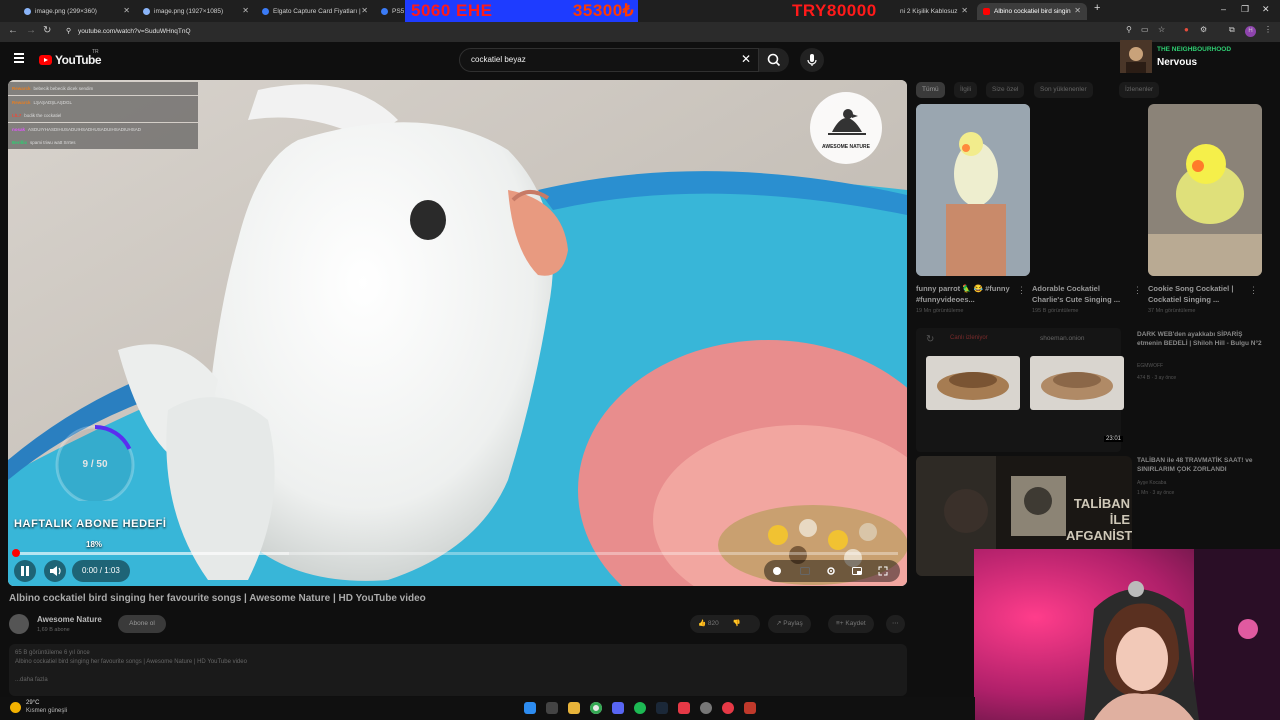 Image resolution: width=1280 pixels, height=720 pixels. What do you see at coordinates (46, 711) in the screenshot?
I see `weather-desc: Kısmen güneşli` at bounding box center [46, 711].